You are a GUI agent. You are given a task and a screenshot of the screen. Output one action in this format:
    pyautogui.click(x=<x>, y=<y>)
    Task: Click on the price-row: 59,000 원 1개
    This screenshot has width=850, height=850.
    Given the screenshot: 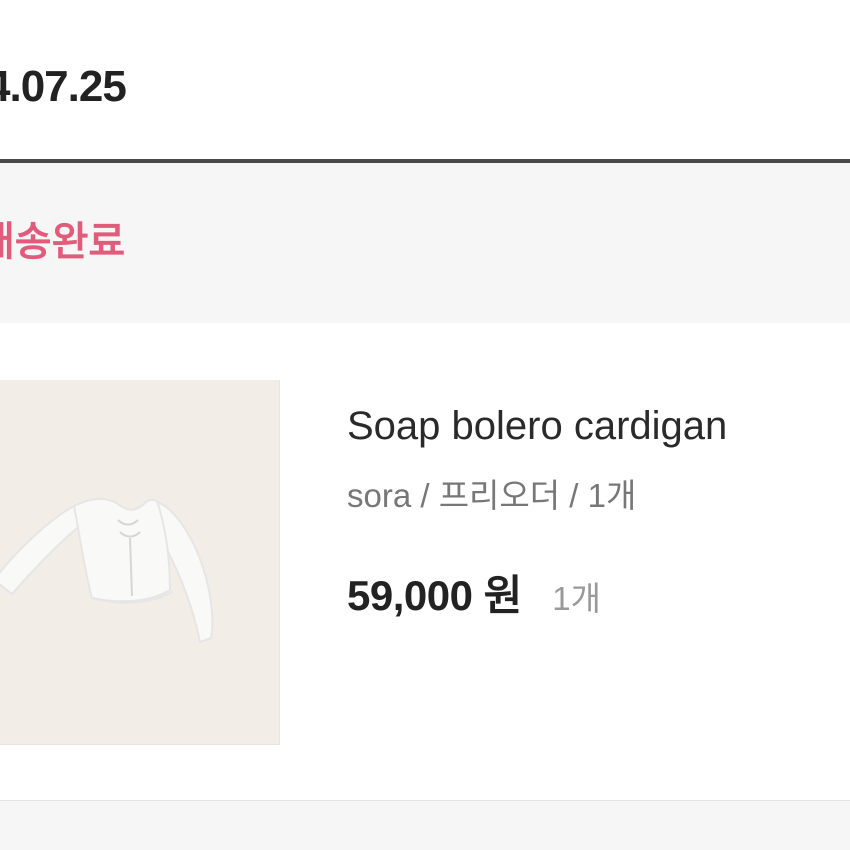 What is the action you would take?
    pyautogui.click(x=474, y=601)
    